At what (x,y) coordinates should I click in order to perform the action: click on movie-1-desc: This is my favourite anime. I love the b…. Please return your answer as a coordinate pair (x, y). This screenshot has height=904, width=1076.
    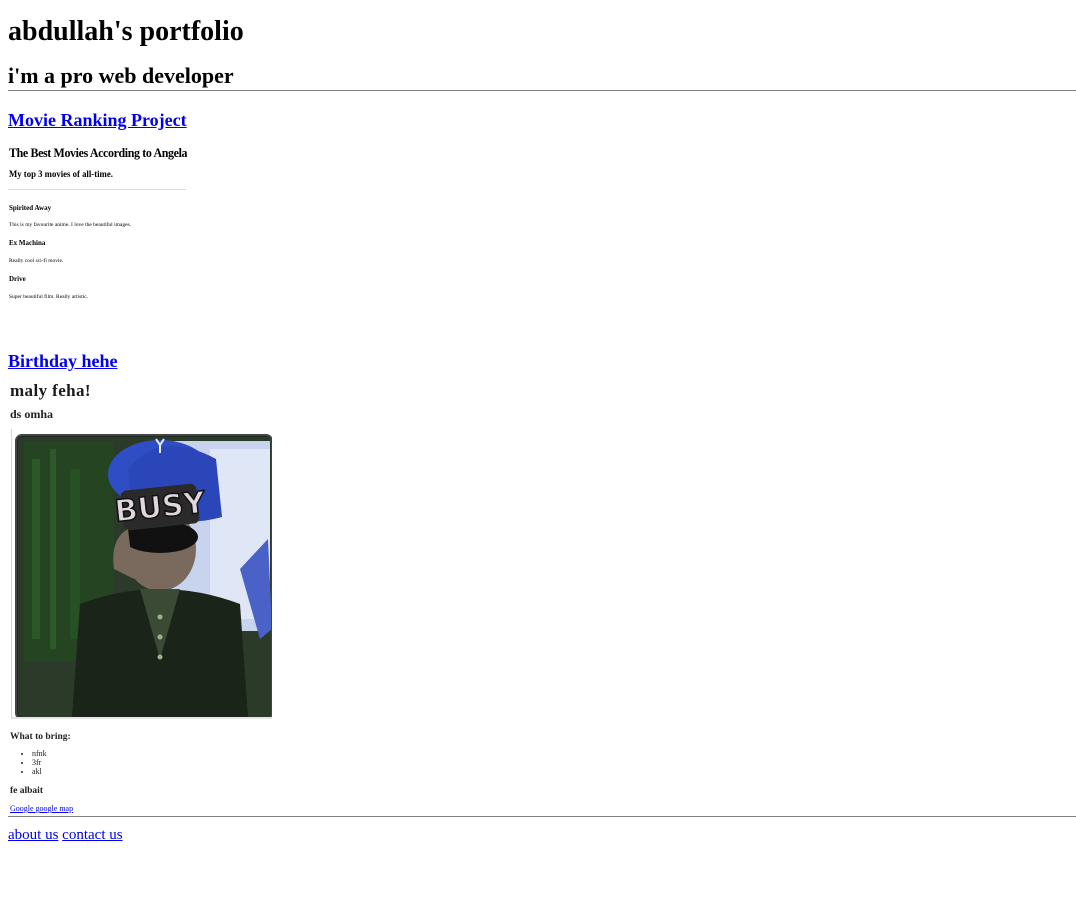
    Looking at the image, I should click on (70, 225).